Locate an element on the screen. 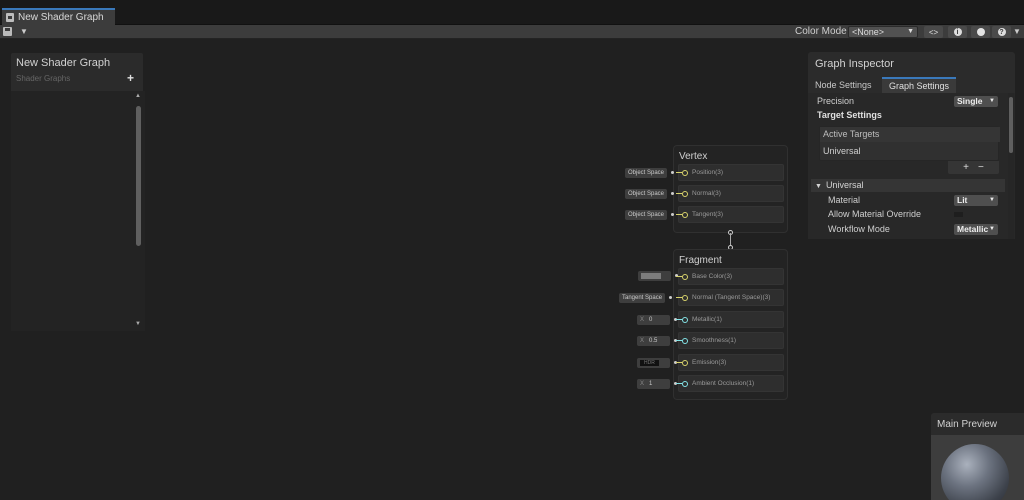  blackboard-subtitle: Shader Graphs is located at coordinates (43, 78).